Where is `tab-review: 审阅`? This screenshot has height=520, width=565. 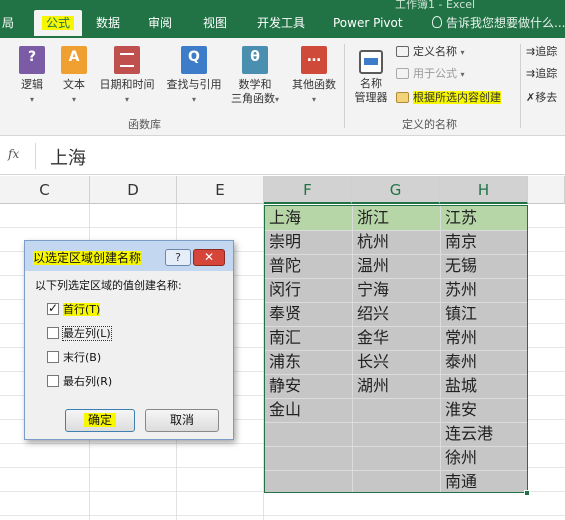 tab-review: 审阅 is located at coordinates (160, 23).